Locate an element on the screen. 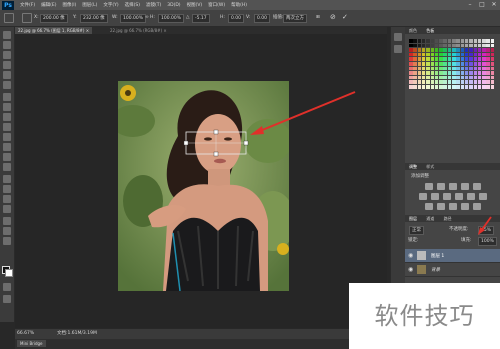 This screenshot has width=500, height=349. warp-icon: ⊞ is located at coordinates (318, 17).